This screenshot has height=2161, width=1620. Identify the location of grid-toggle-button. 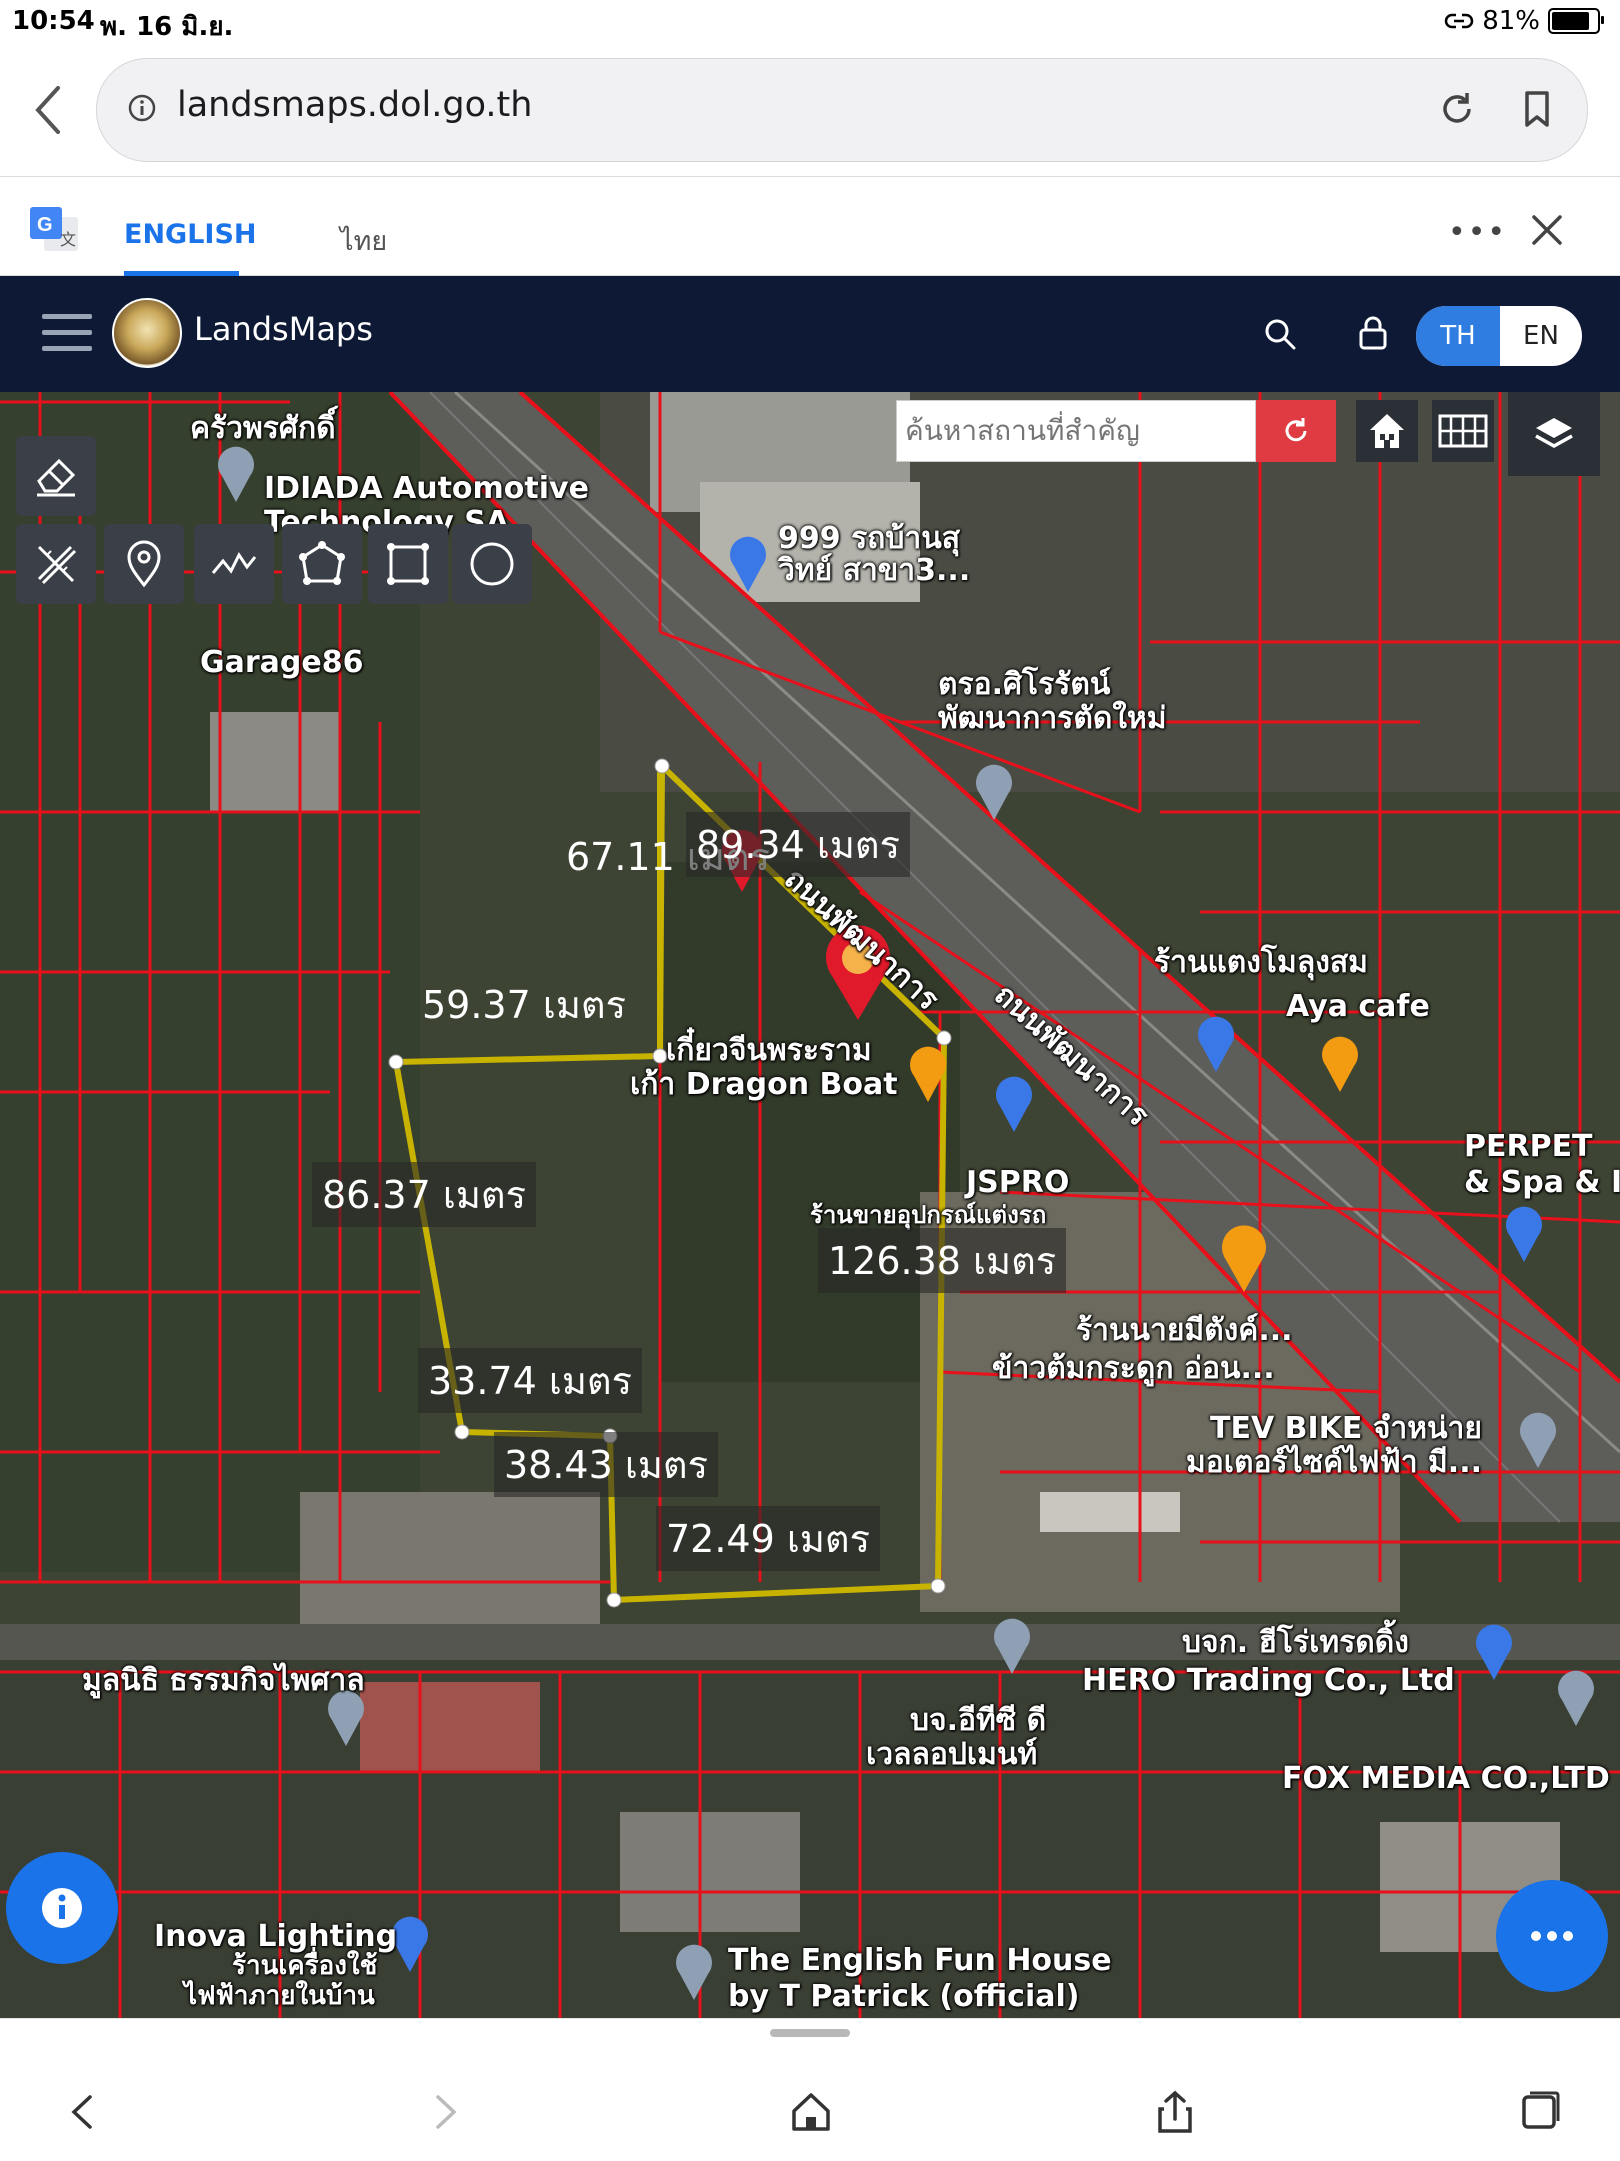
(1463, 431).